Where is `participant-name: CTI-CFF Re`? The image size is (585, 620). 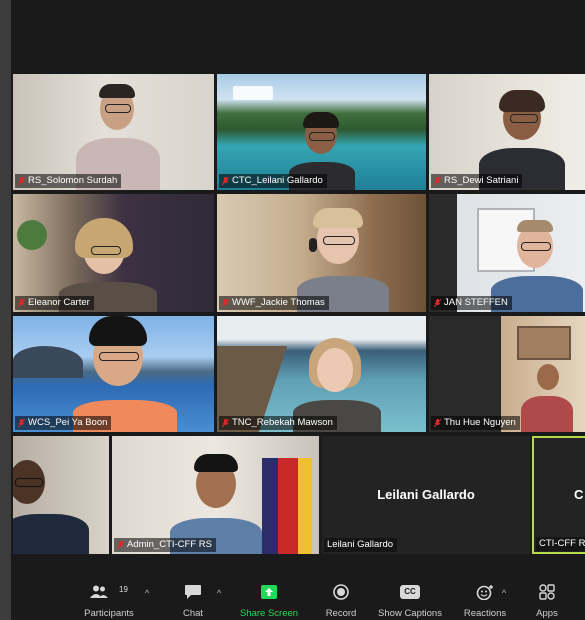
participant-name: CTI-CFF Re is located at coordinates (562, 543).